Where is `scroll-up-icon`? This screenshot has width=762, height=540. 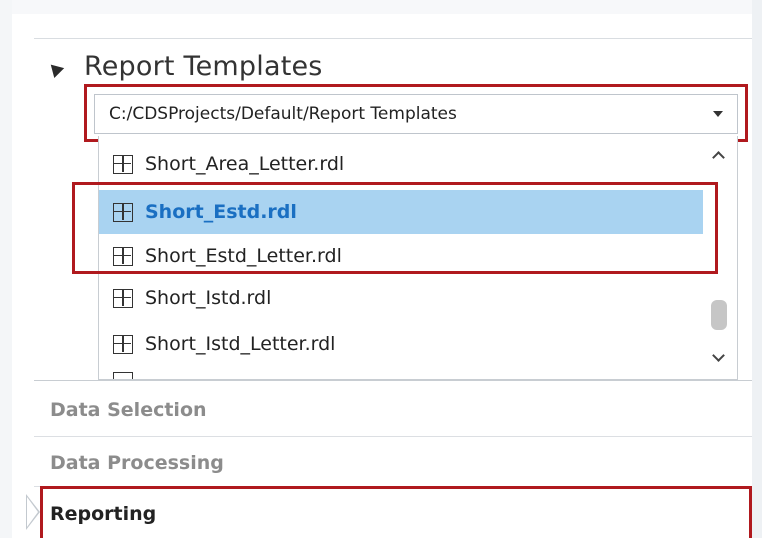 scroll-up-icon is located at coordinates (718, 156).